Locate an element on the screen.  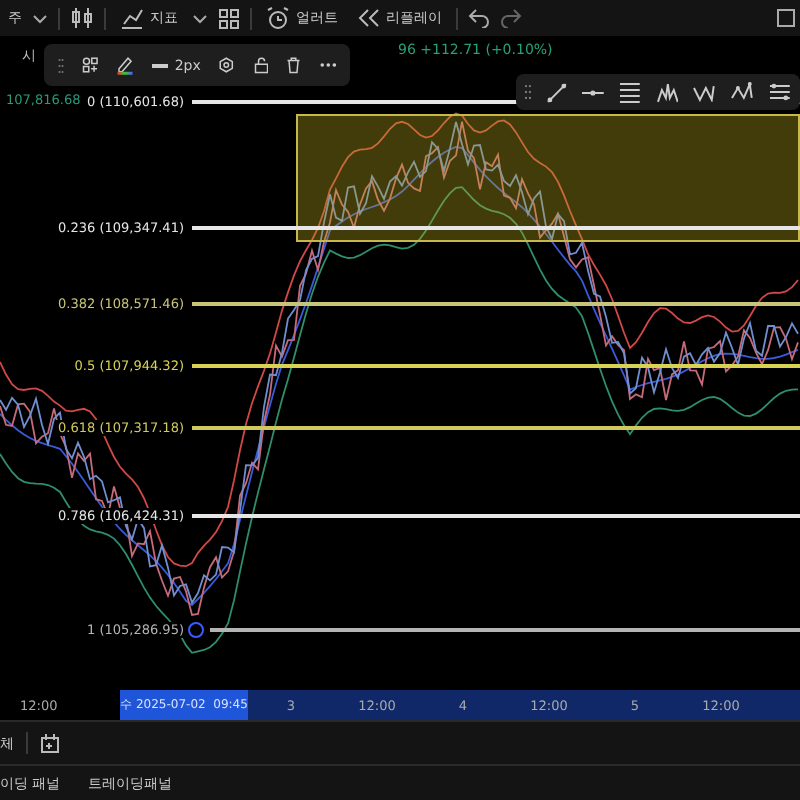
pencil-color-icon is located at coordinates (125, 65).